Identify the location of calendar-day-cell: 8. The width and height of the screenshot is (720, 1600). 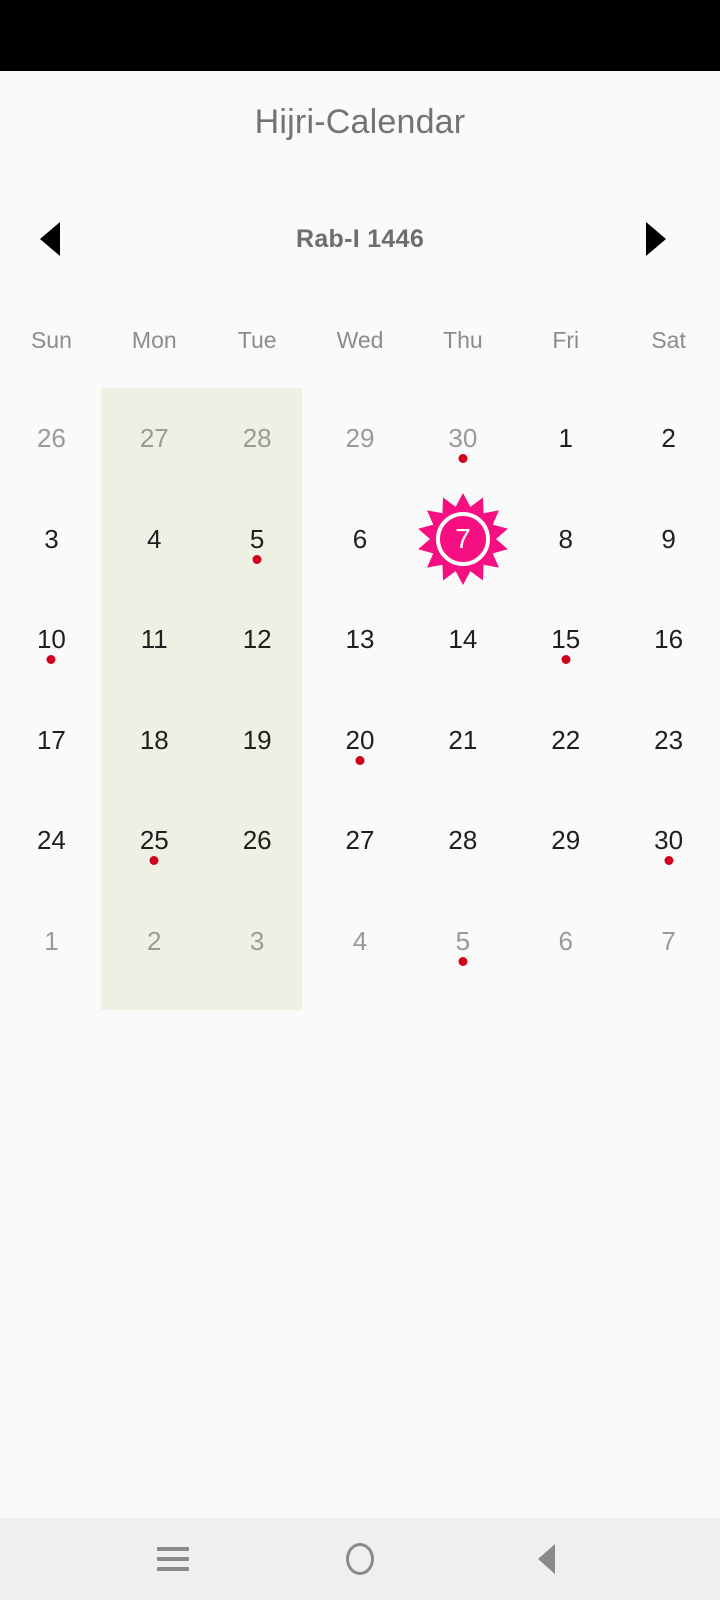
(565, 539).